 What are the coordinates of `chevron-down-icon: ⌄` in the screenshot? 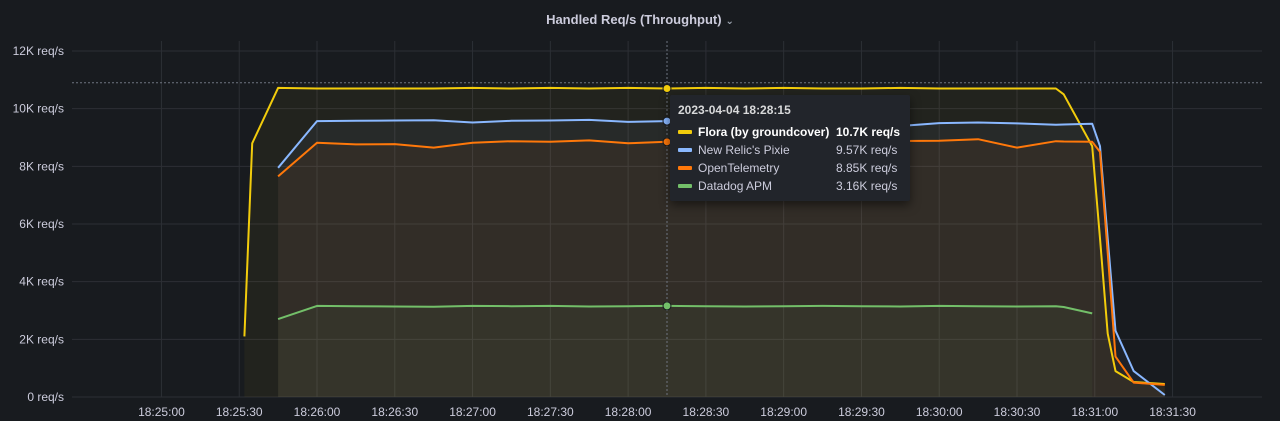 It's located at (730, 21).